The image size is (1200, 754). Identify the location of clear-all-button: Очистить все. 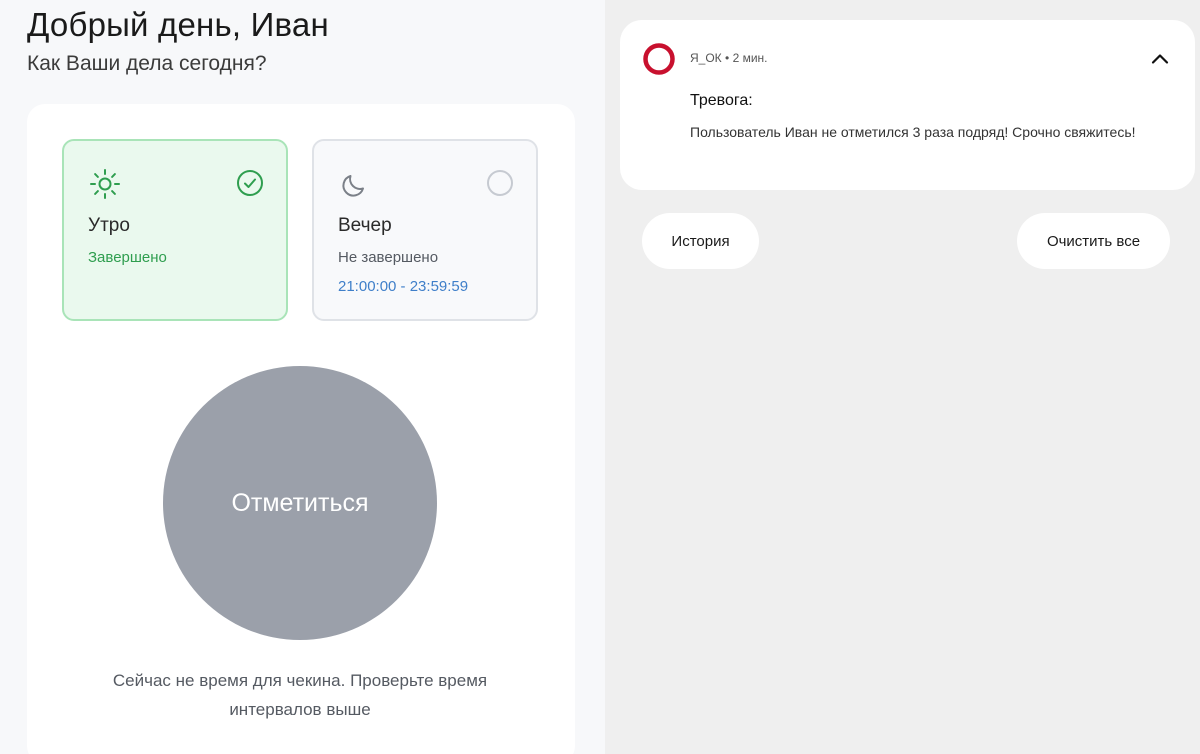
(1093, 241).